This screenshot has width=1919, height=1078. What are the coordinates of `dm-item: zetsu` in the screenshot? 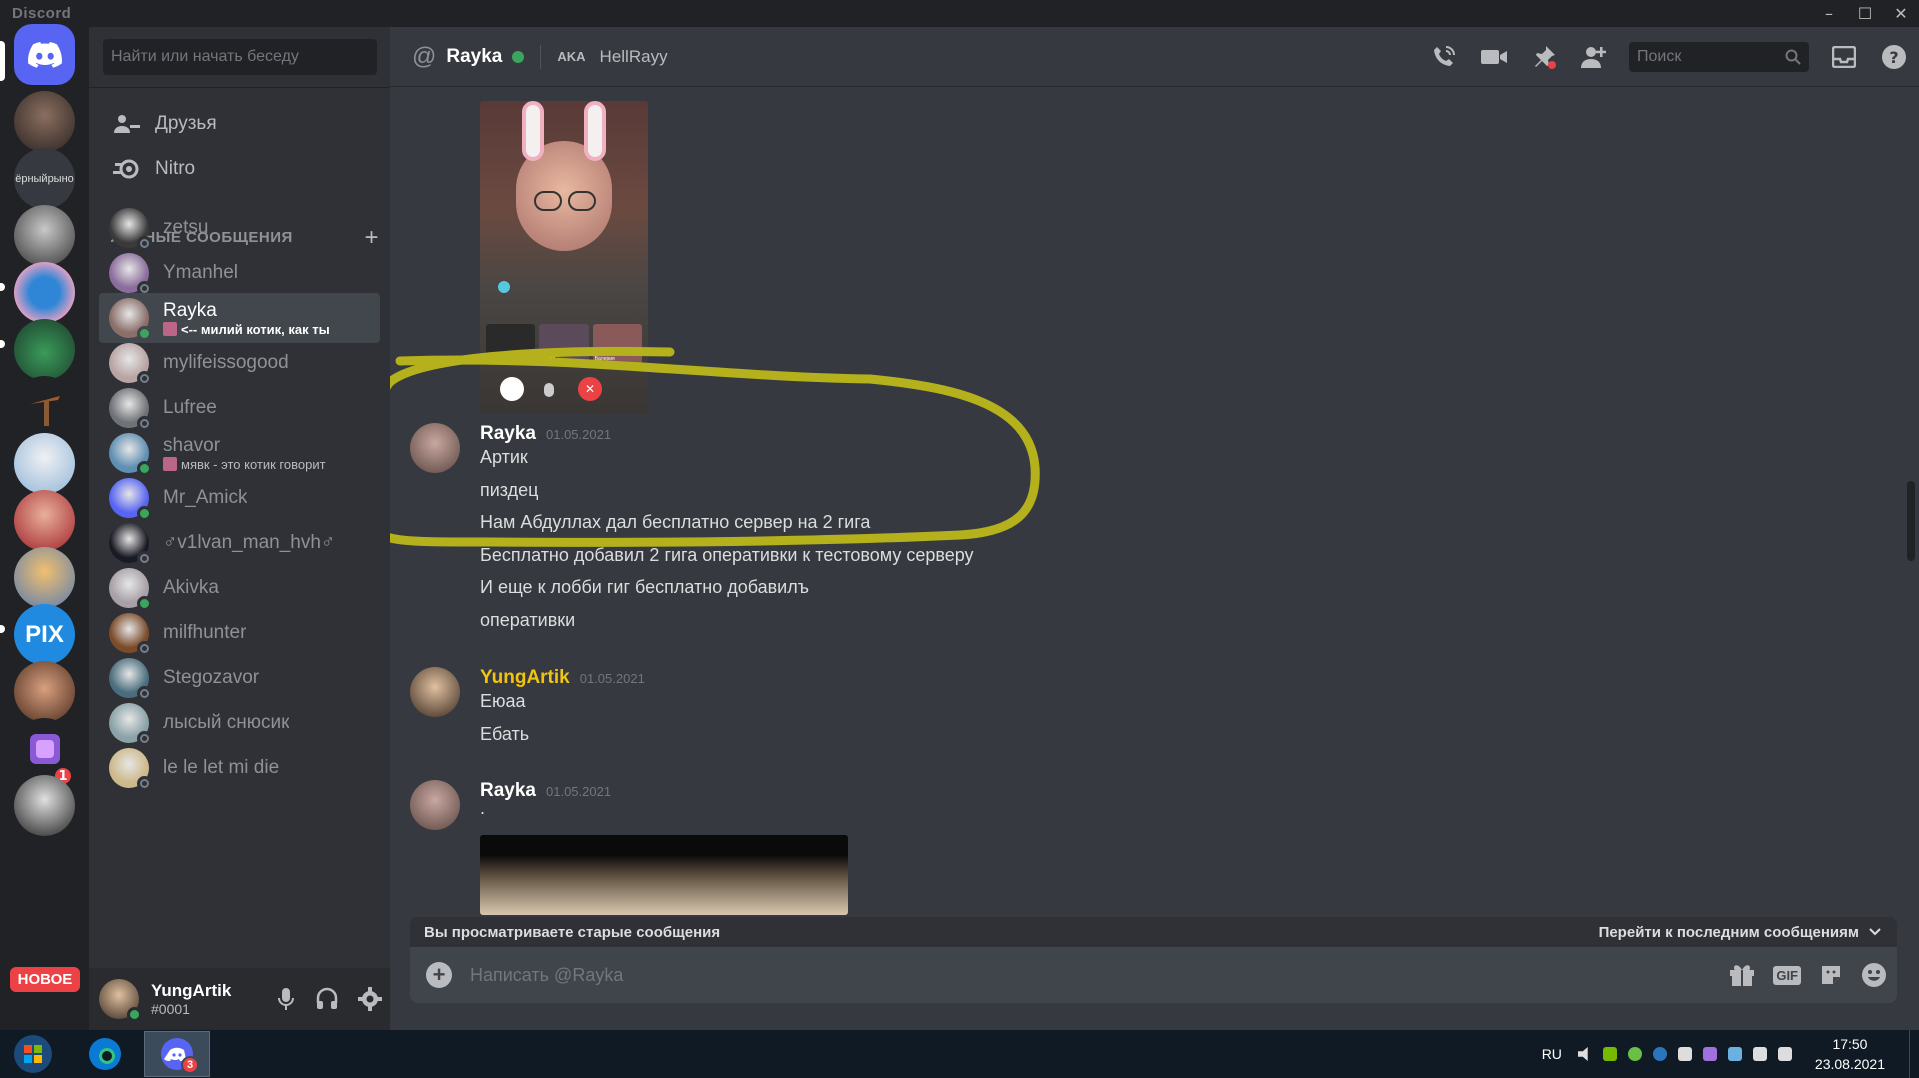 It's located at (239, 228).